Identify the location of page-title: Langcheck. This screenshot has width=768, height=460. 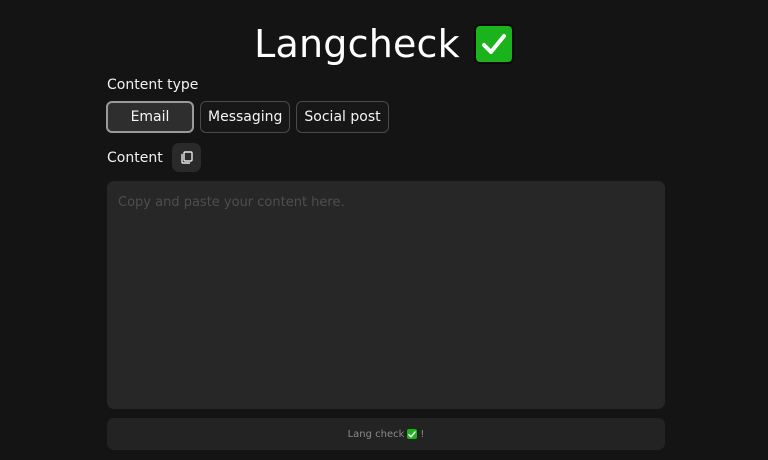
(357, 44).